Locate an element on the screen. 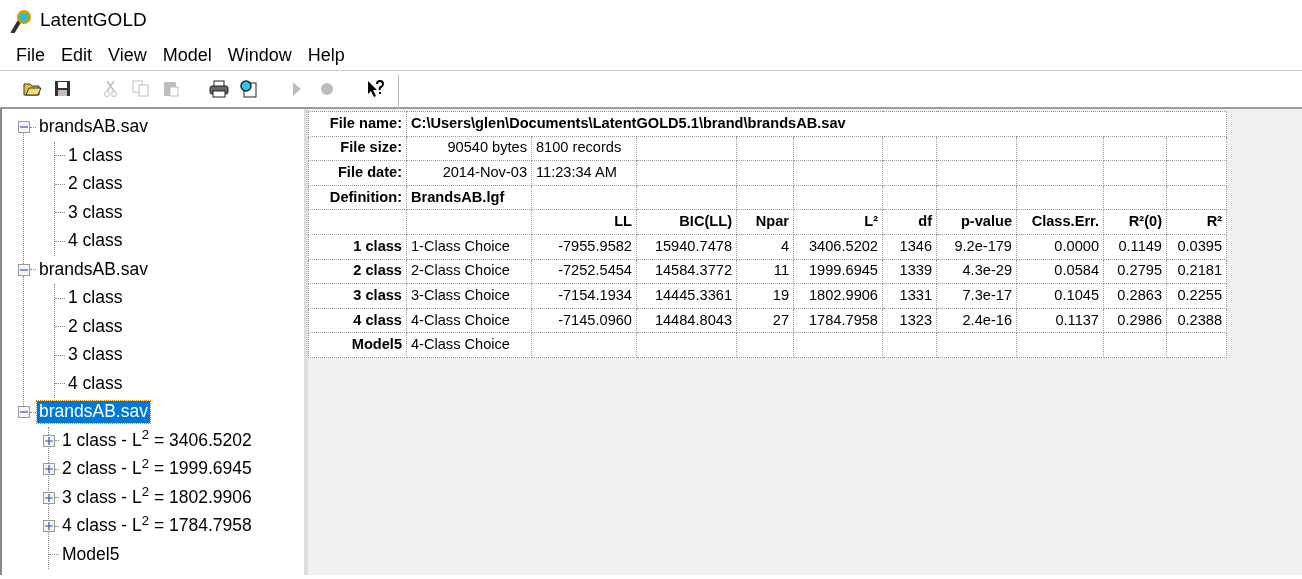 The height and width of the screenshot is (579, 1302). table-cell: -7154.1934 is located at coordinates (584, 296).